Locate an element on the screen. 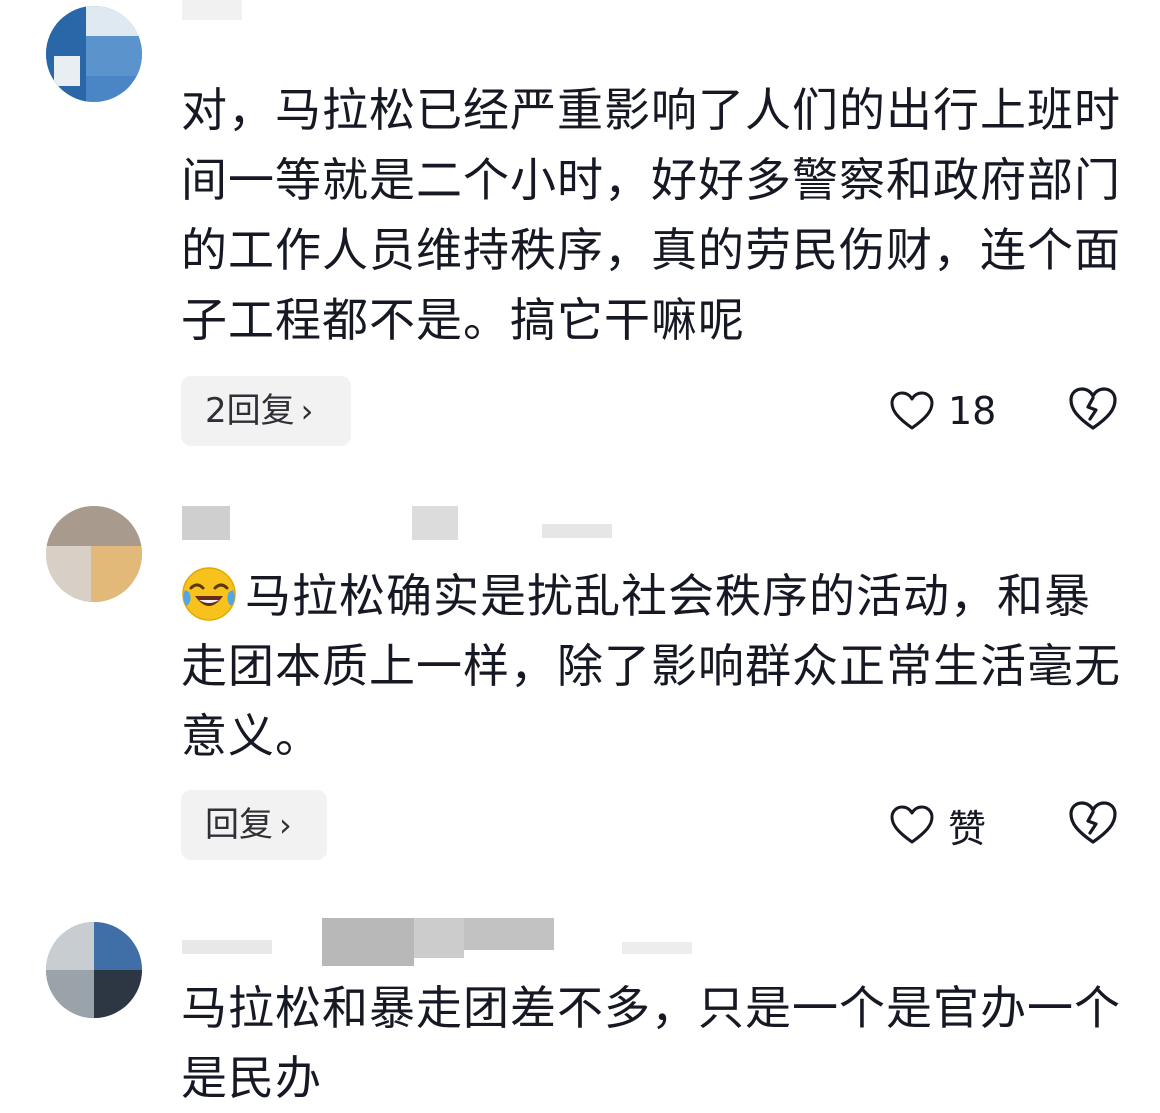 This screenshot has width=1160, height=1113. like-count: 18 is located at coordinates (972, 411).